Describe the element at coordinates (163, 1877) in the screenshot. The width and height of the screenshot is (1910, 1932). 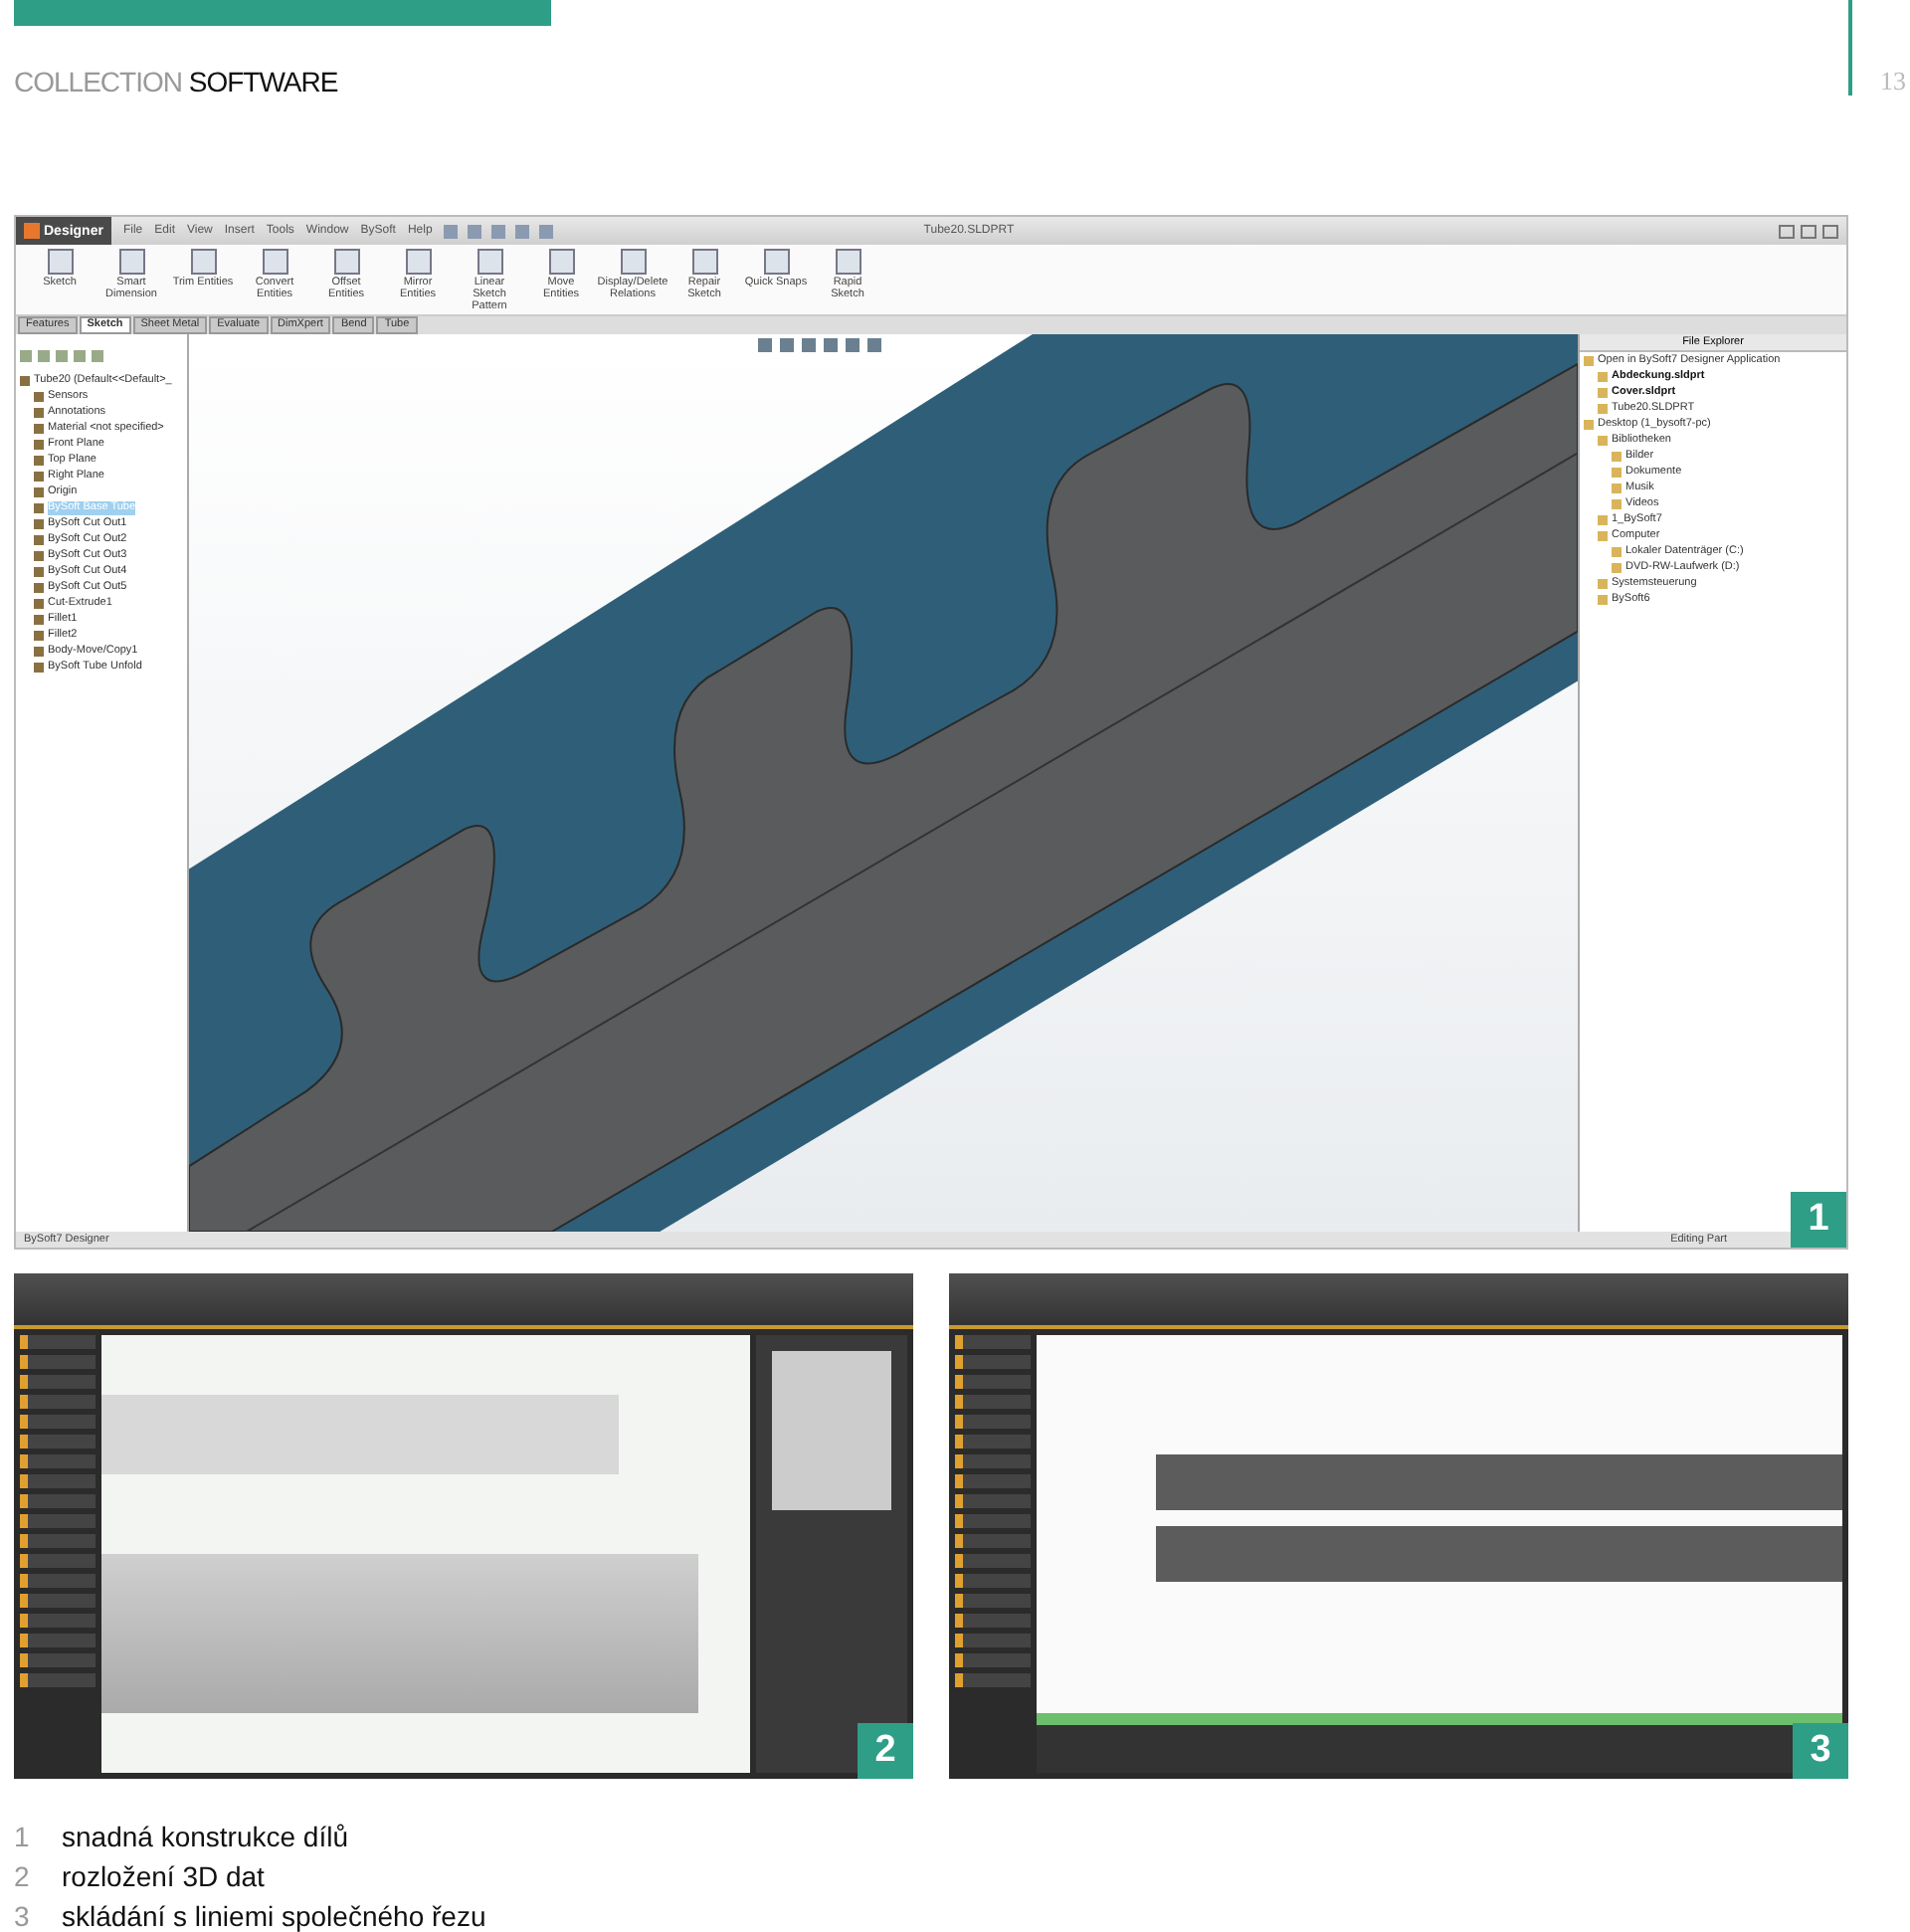
I see `caption-text: rozložení 3D dat` at that location.